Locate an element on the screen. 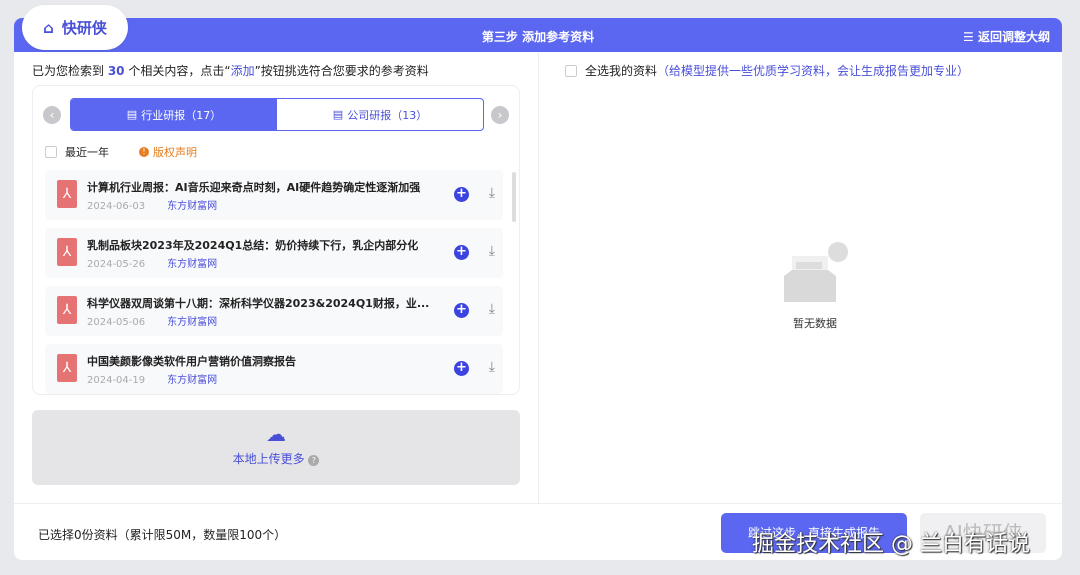  filters: 最近一年 ! 版权声明 is located at coordinates (121, 152).